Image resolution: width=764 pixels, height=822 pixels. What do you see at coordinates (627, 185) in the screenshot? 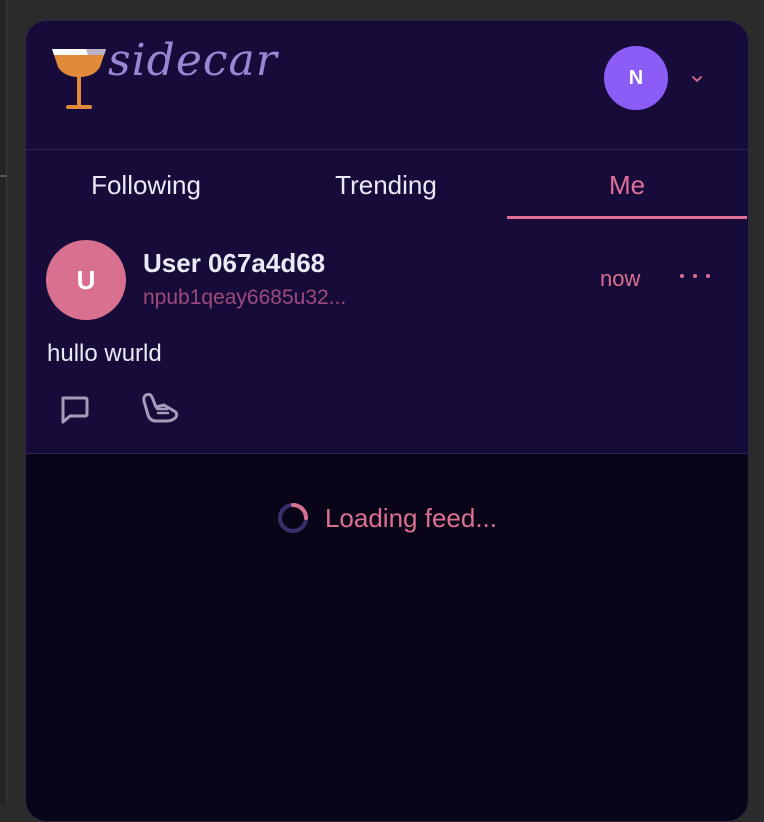
I see `tab-me: Me` at bounding box center [627, 185].